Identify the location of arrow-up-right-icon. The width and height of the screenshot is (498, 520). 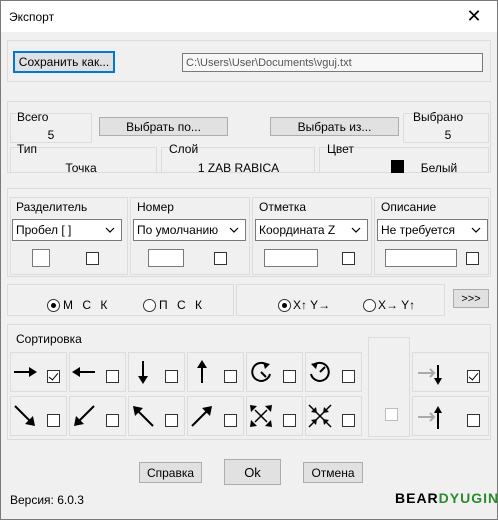
(201, 416).